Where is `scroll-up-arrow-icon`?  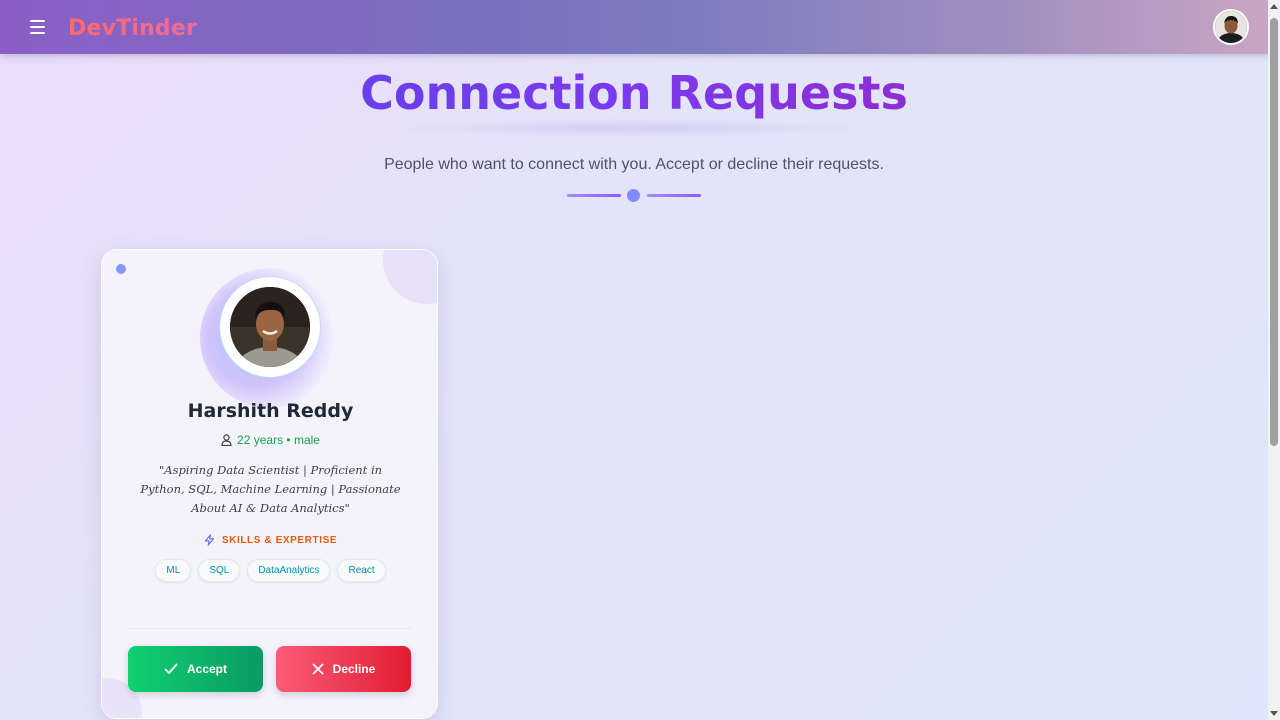
scroll-up-arrow-icon is located at coordinates (1274, 6).